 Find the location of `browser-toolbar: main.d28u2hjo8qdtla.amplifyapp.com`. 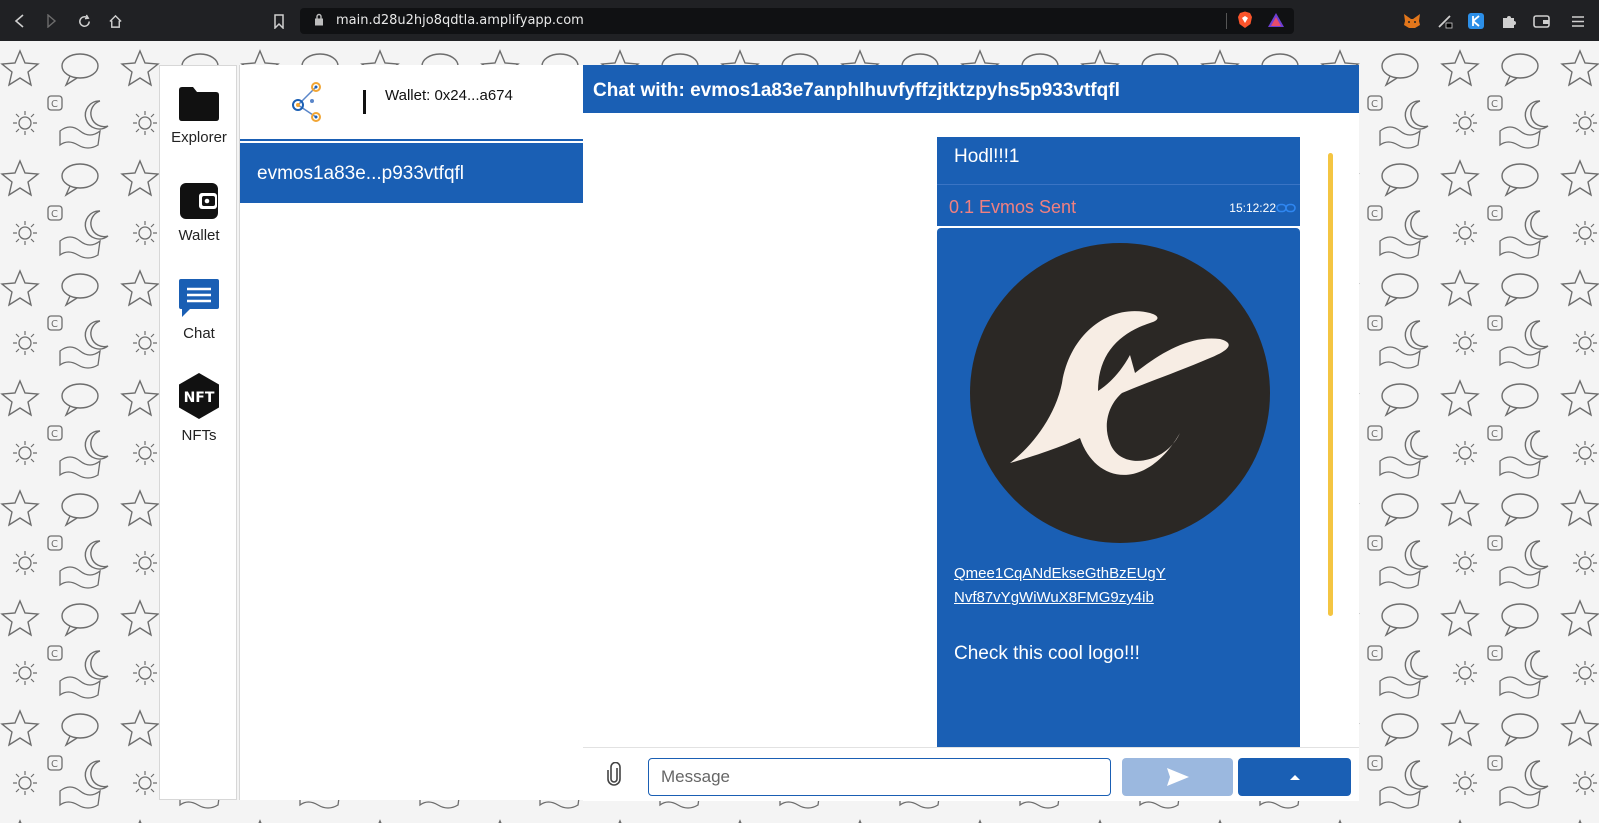

browser-toolbar: main.d28u2hjo8qdtla.amplifyapp.com is located at coordinates (799, 20).